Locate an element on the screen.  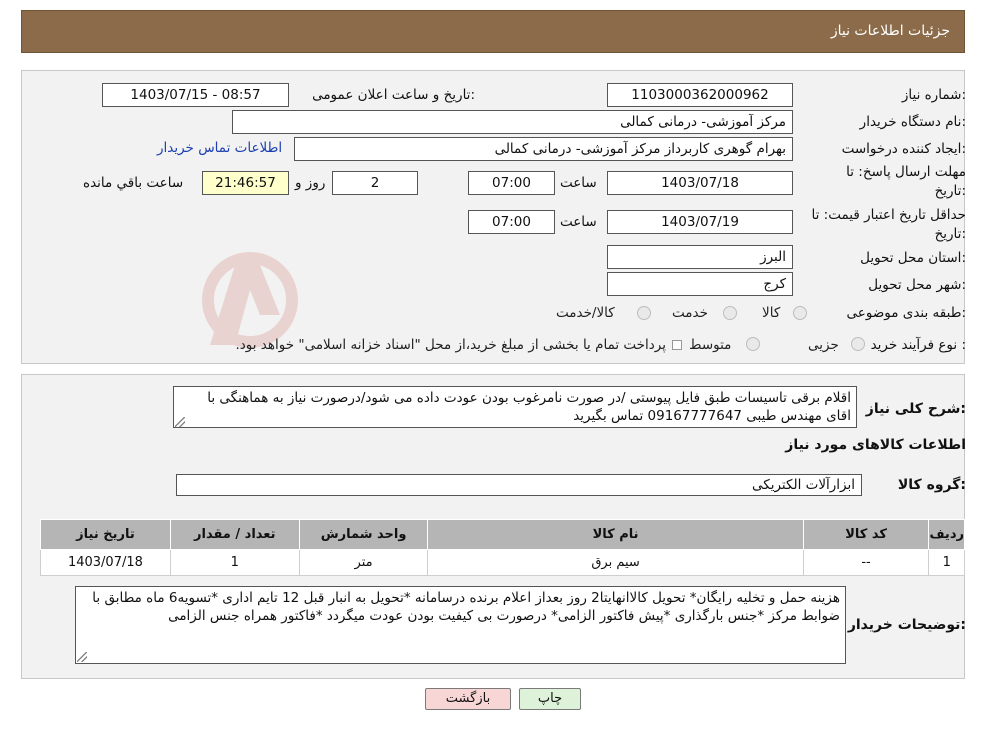
col-goods-name: نام کالا is located at coordinates (615, 534).